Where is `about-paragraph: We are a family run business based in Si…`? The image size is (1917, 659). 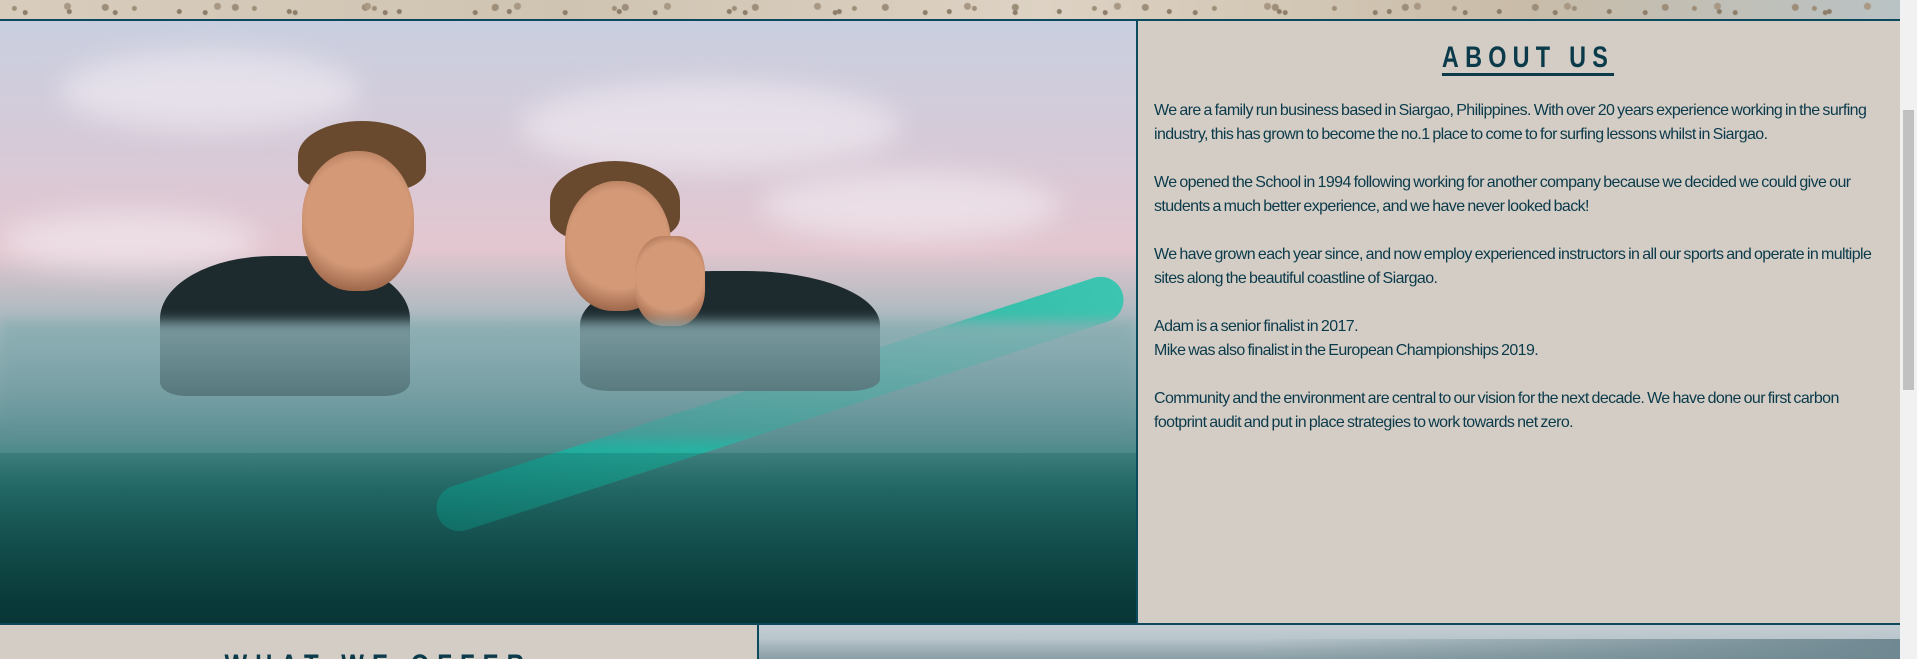
about-paragraph: We are a family run business based in Si… is located at coordinates (1510, 122).